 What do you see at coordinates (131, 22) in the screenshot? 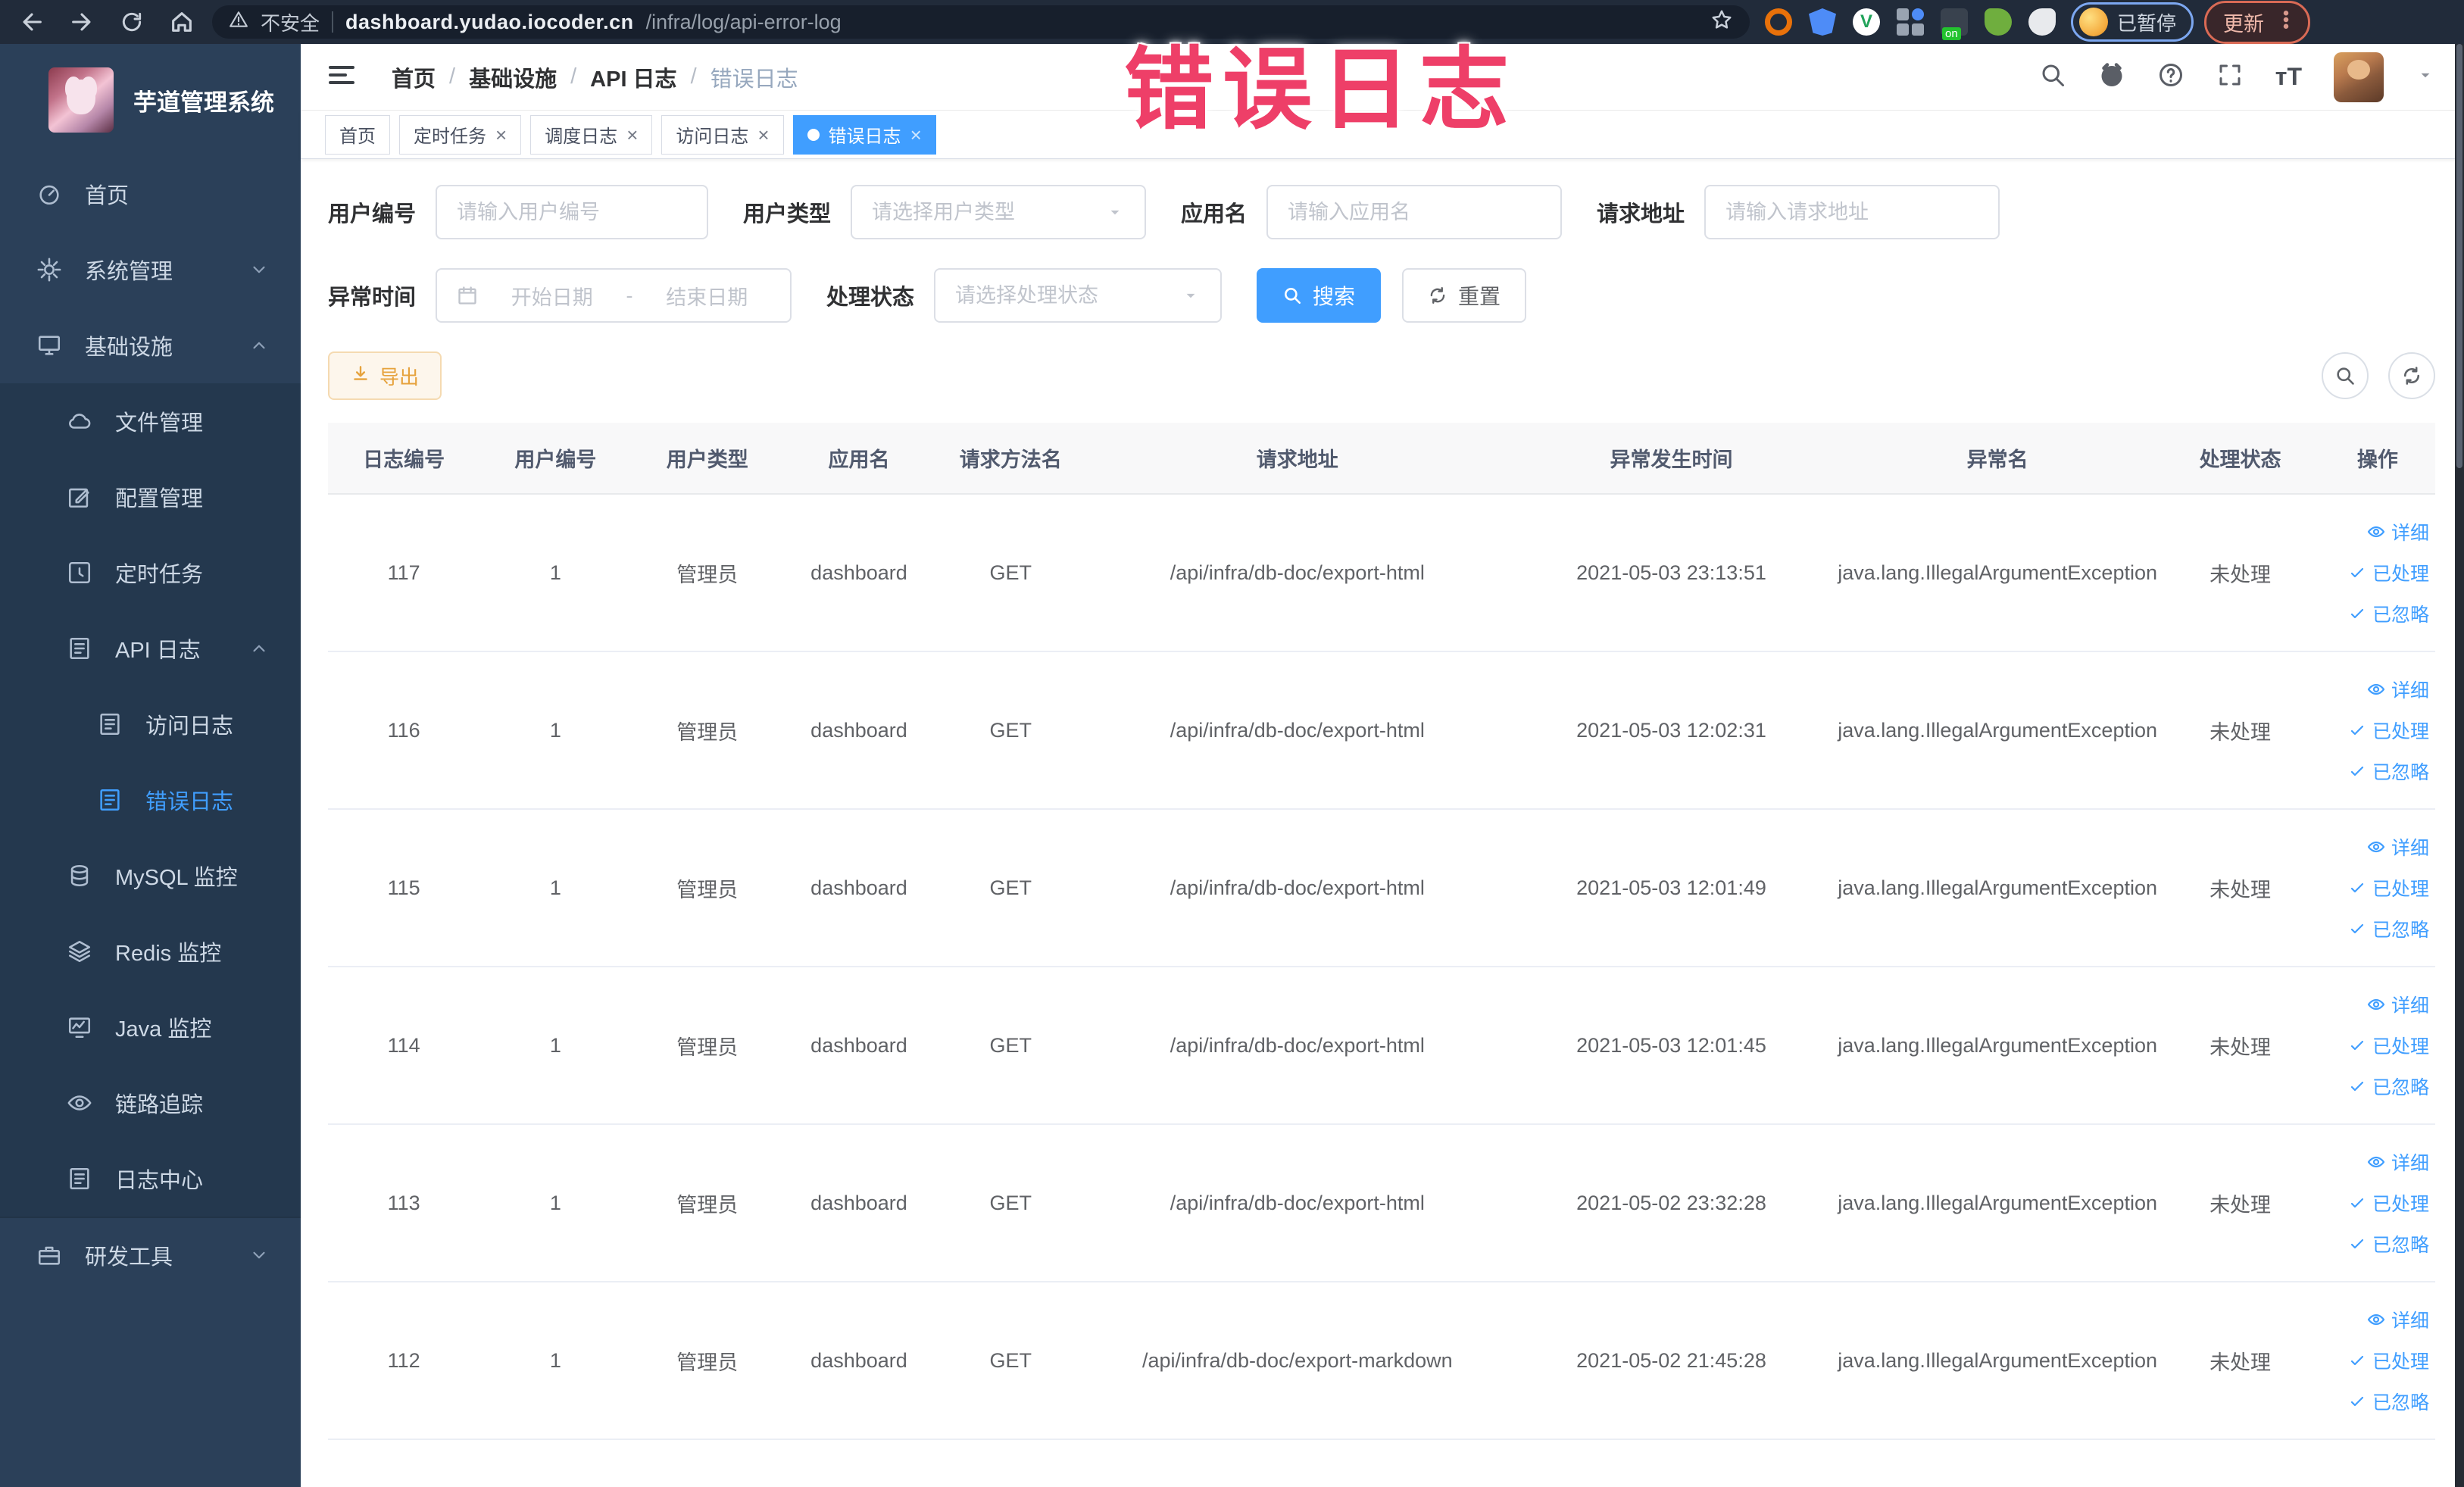
I see `reload-icon` at bounding box center [131, 22].